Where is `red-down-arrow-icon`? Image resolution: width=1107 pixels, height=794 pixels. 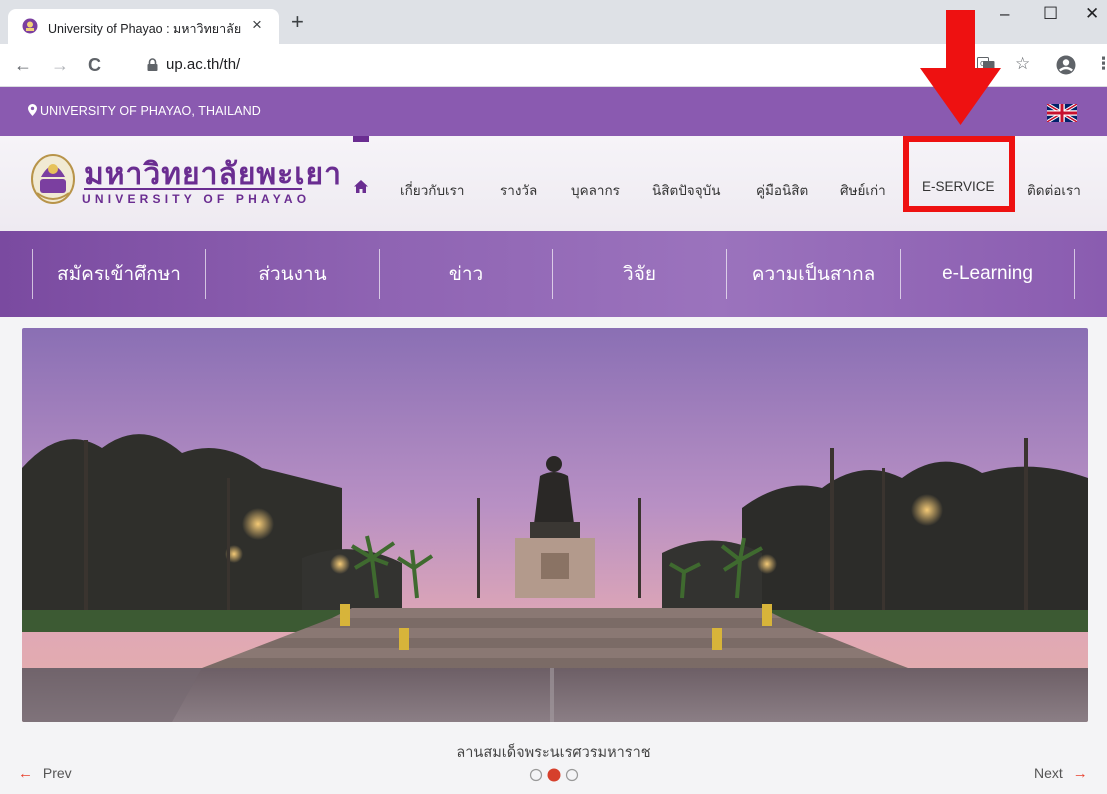
red-down-arrow-icon is located at coordinates (960, 67).